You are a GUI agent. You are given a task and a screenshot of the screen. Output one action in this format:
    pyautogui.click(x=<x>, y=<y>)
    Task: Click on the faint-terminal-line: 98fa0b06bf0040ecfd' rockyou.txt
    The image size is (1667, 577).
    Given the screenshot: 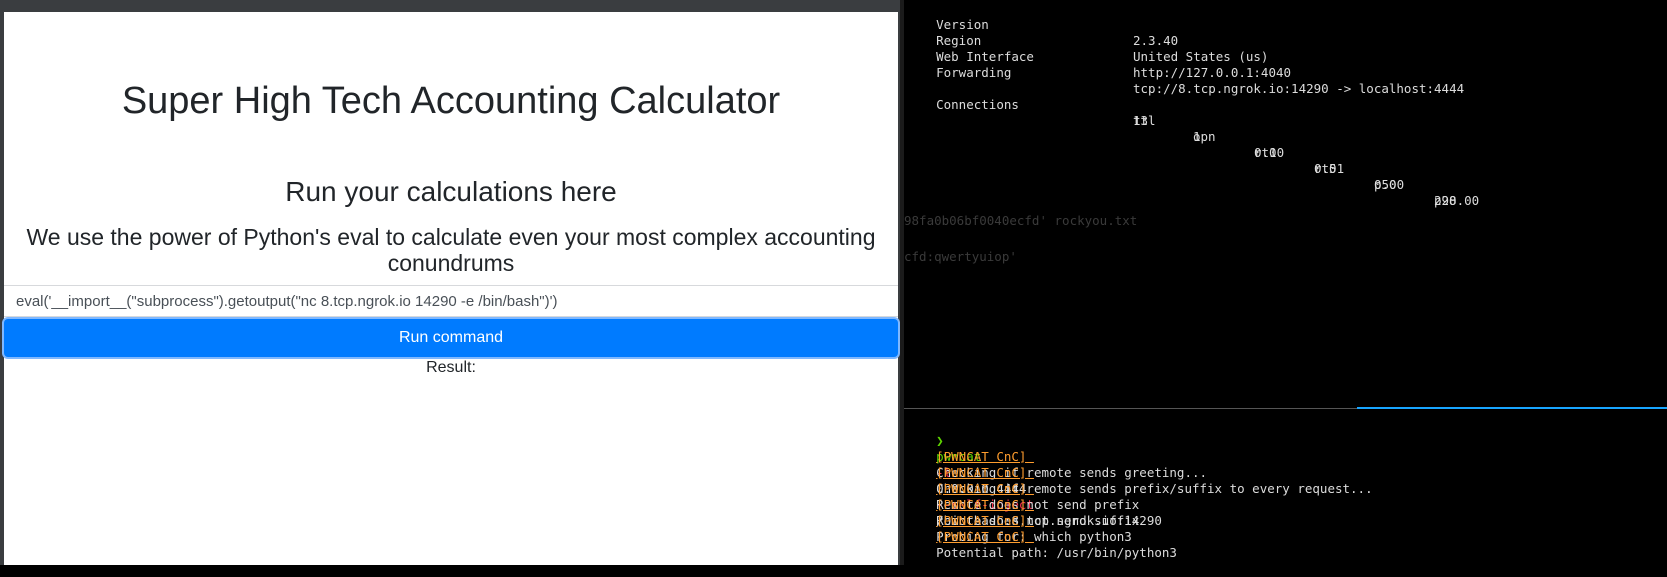 What is the action you would take?
    pyautogui.click(x=1021, y=220)
    